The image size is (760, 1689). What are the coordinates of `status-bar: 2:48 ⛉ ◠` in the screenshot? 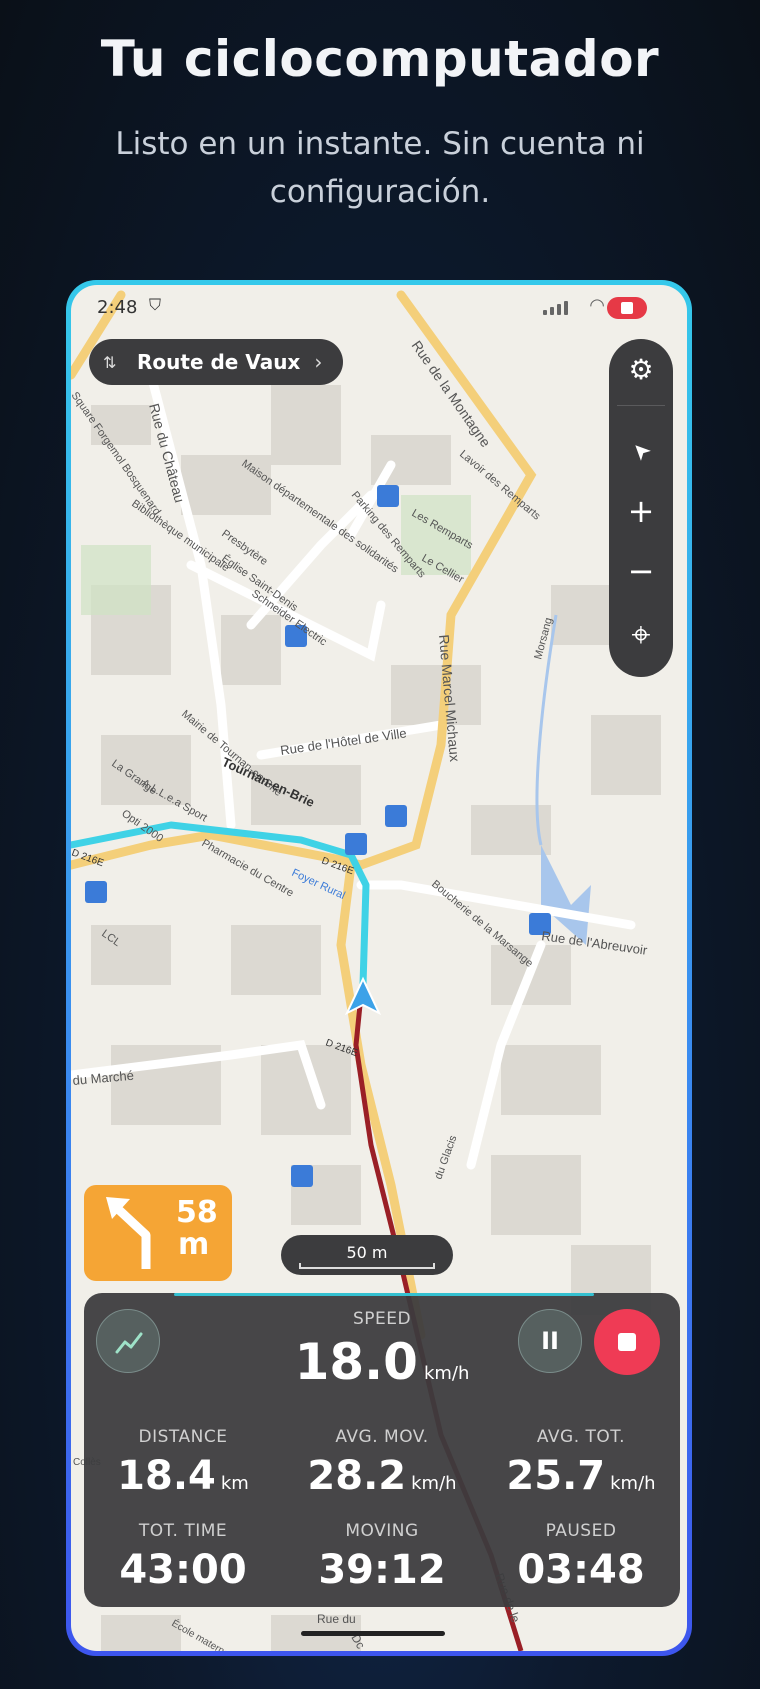 It's located at (379, 309).